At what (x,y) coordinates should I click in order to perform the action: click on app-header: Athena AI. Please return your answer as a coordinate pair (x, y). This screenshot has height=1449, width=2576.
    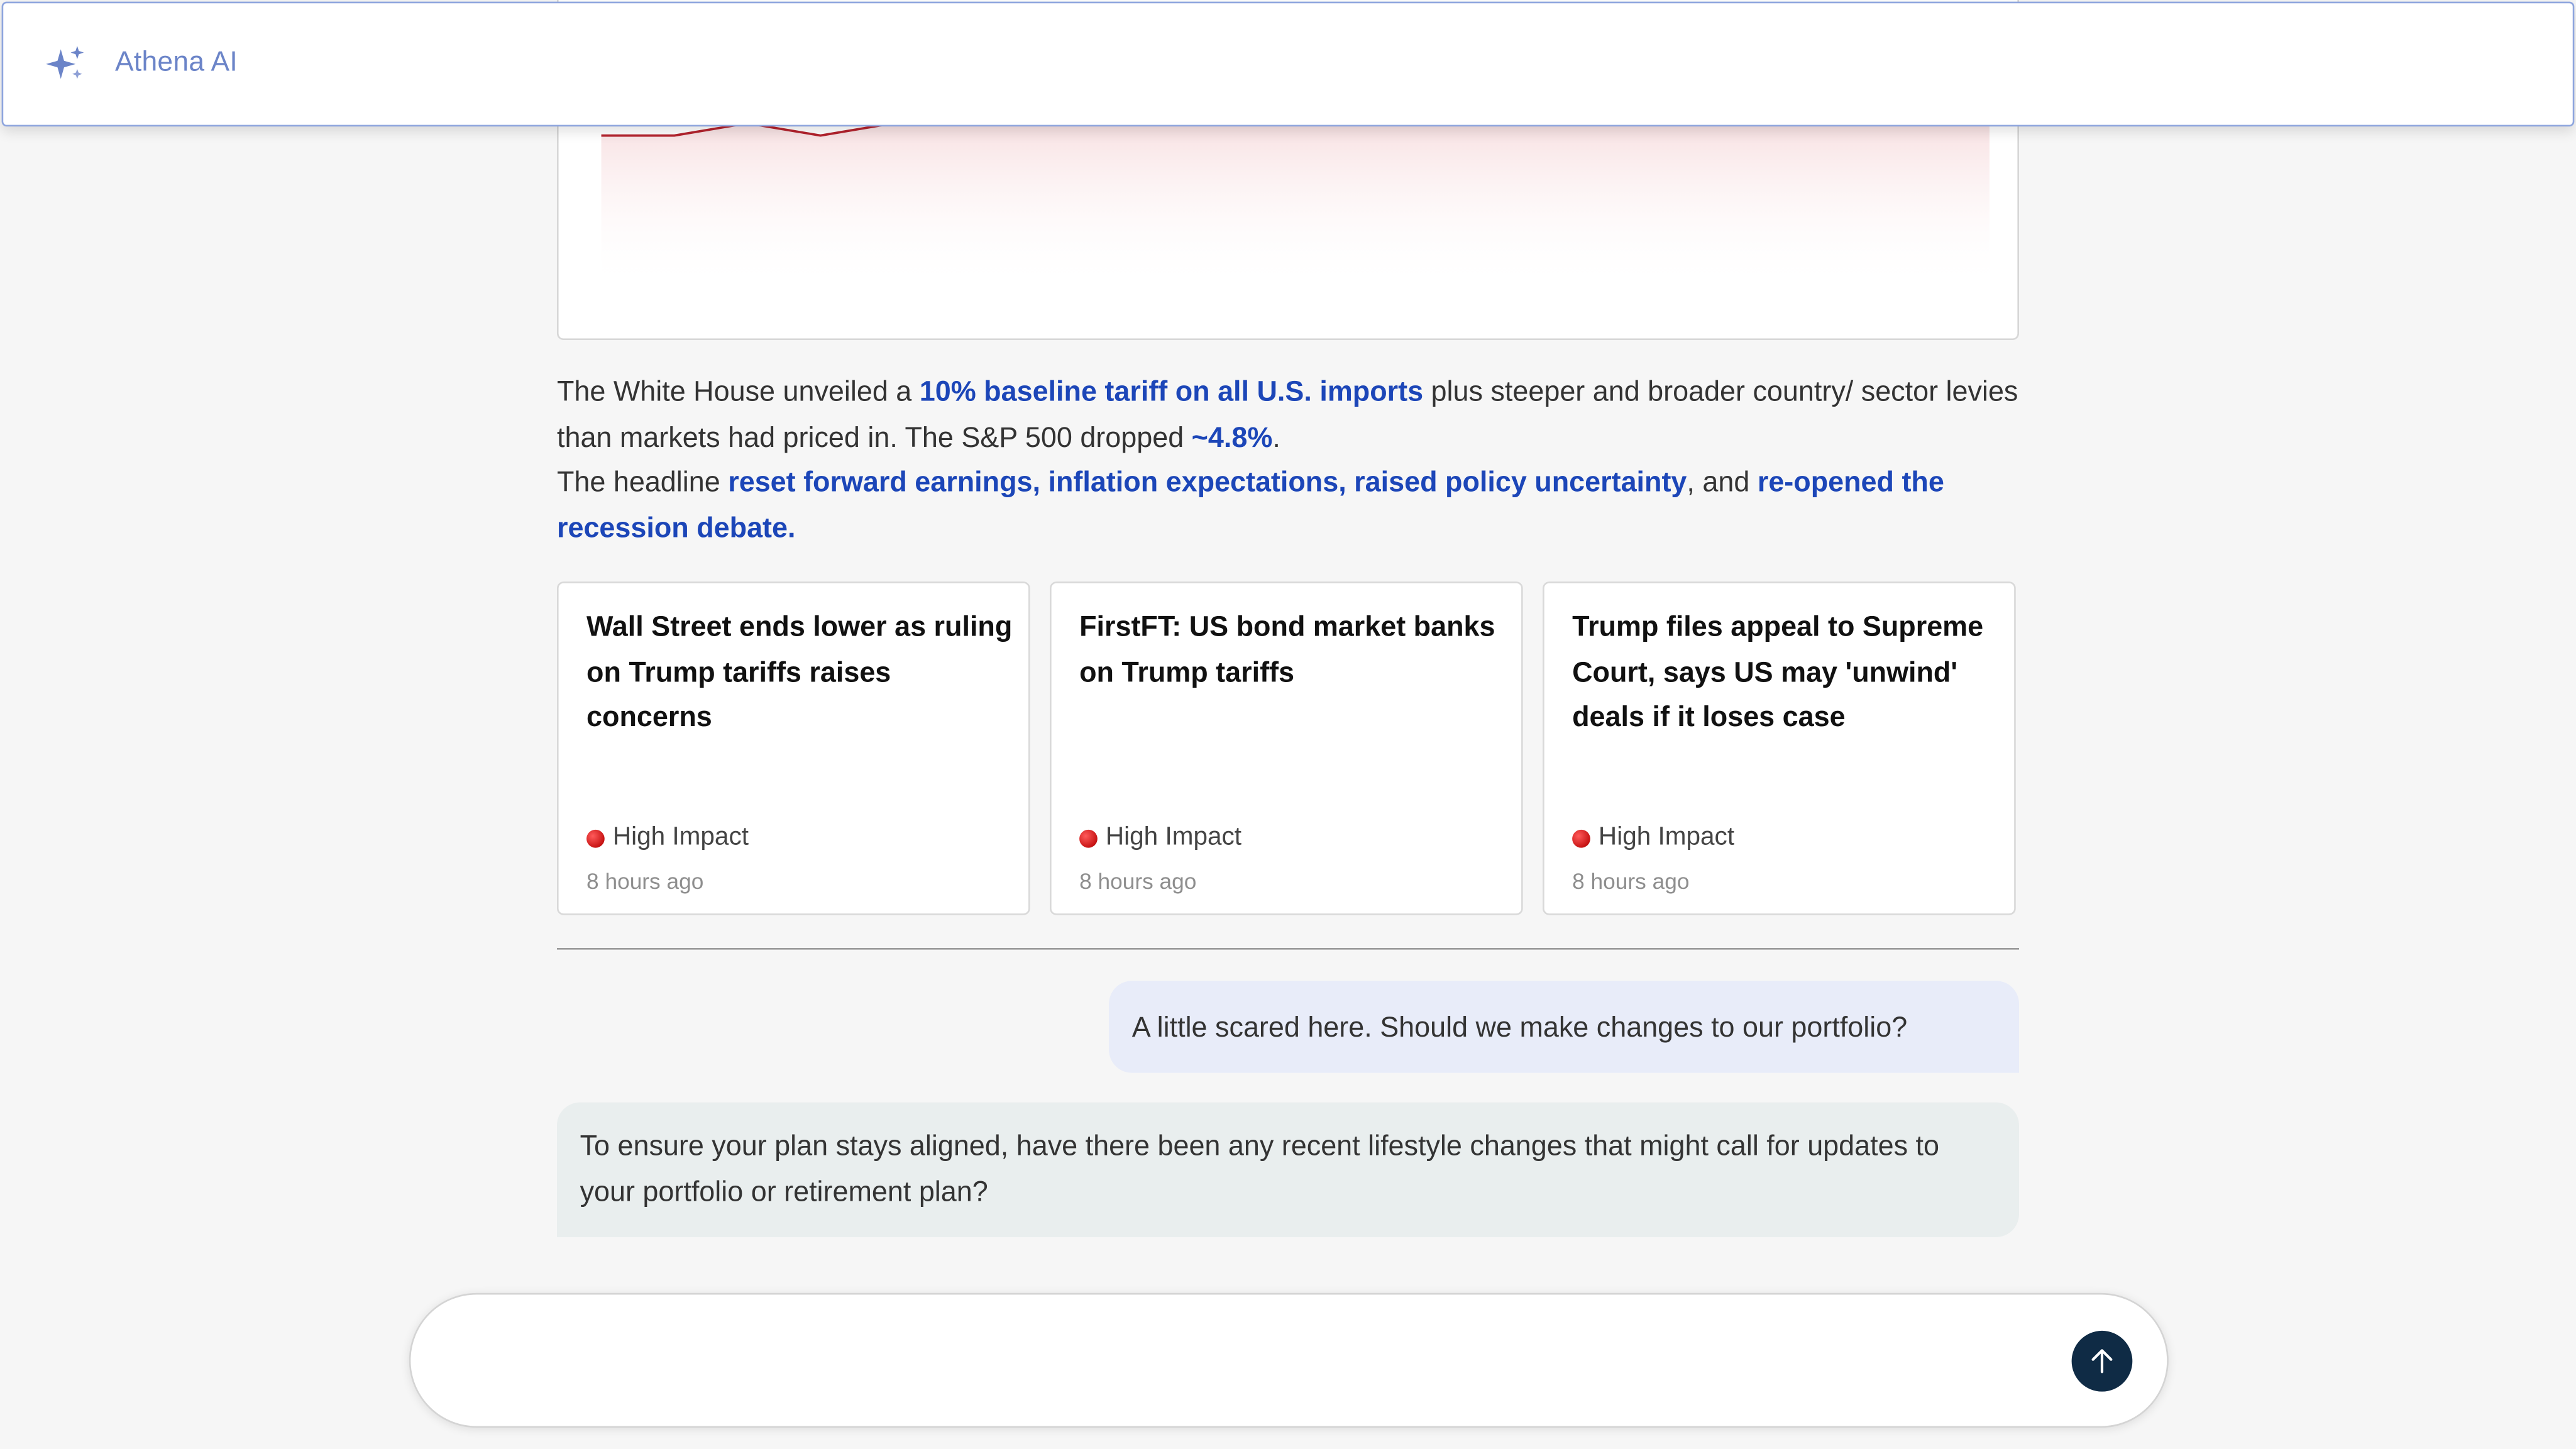
    Looking at the image, I should click on (1288, 64).